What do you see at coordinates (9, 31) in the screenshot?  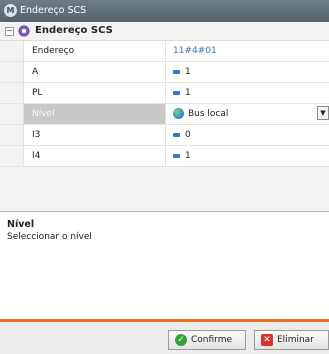 I see `collapse-toggle-icon: −` at bounding box center [9, 31].